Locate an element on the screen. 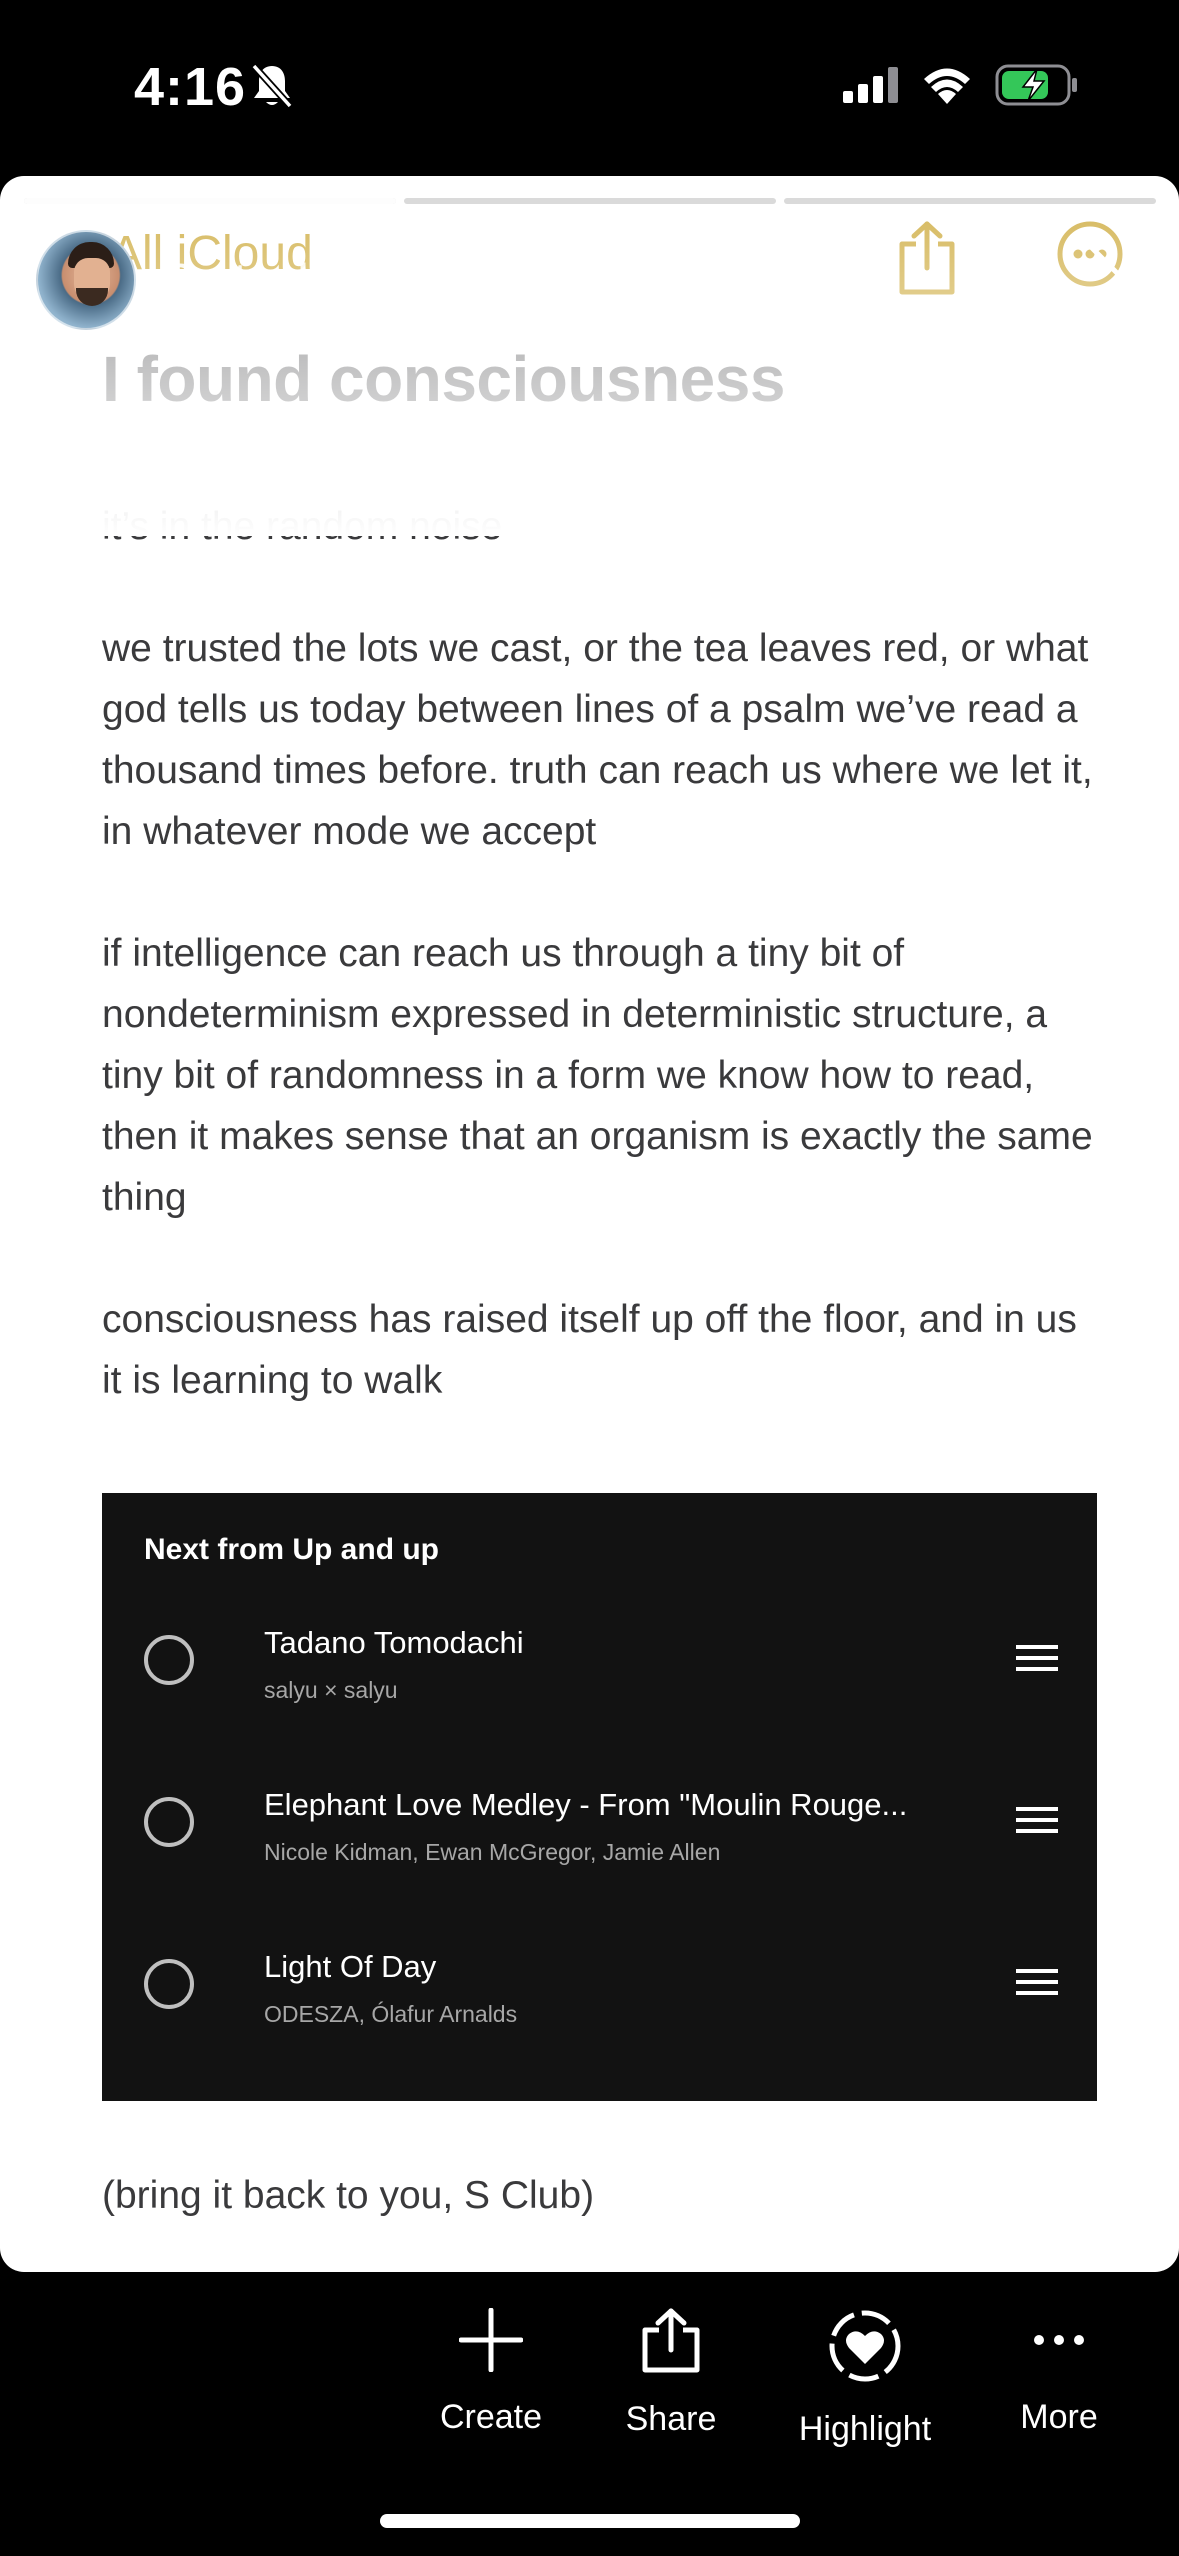  status-indicators is located at coordinates (961, 85).